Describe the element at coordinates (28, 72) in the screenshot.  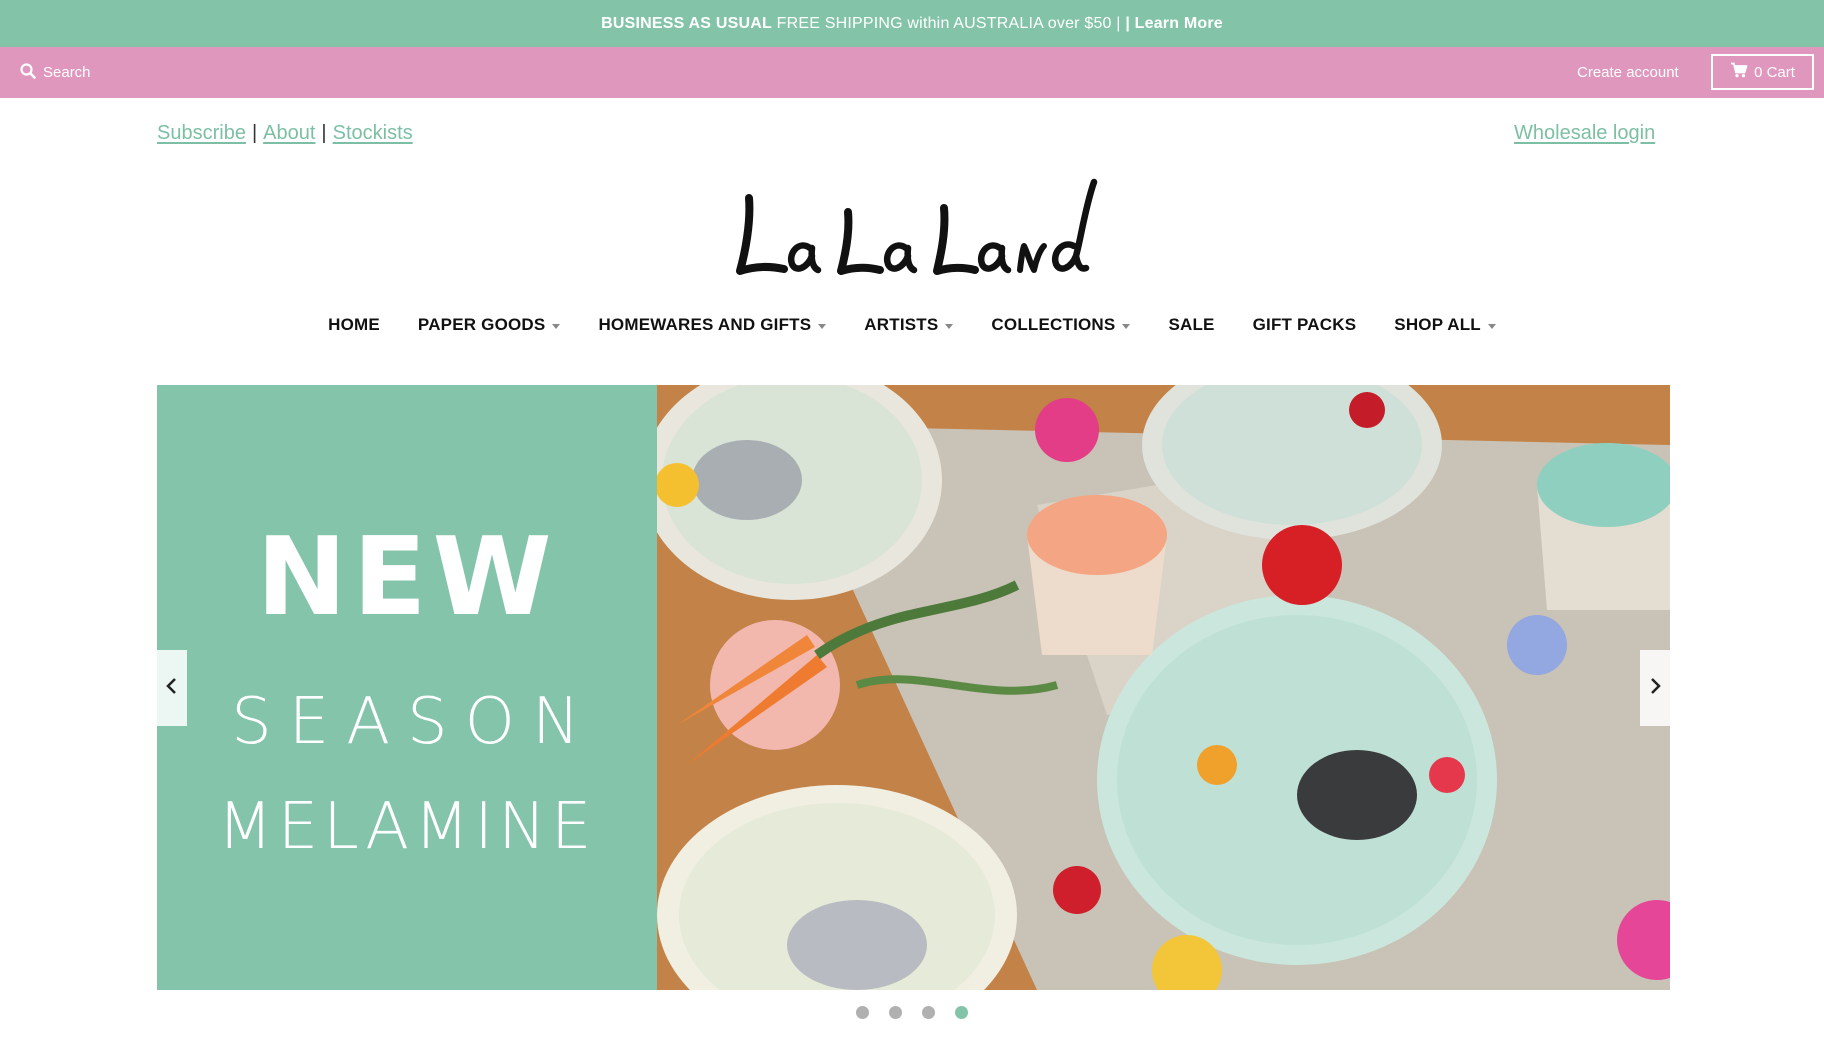
I see `search-icon` at that location.